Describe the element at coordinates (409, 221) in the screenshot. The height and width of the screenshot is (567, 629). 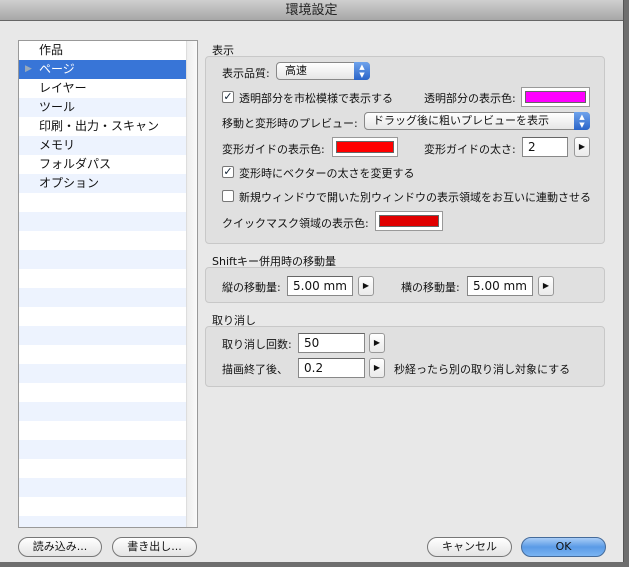
I see `quickmask-color-swatch` at that location.